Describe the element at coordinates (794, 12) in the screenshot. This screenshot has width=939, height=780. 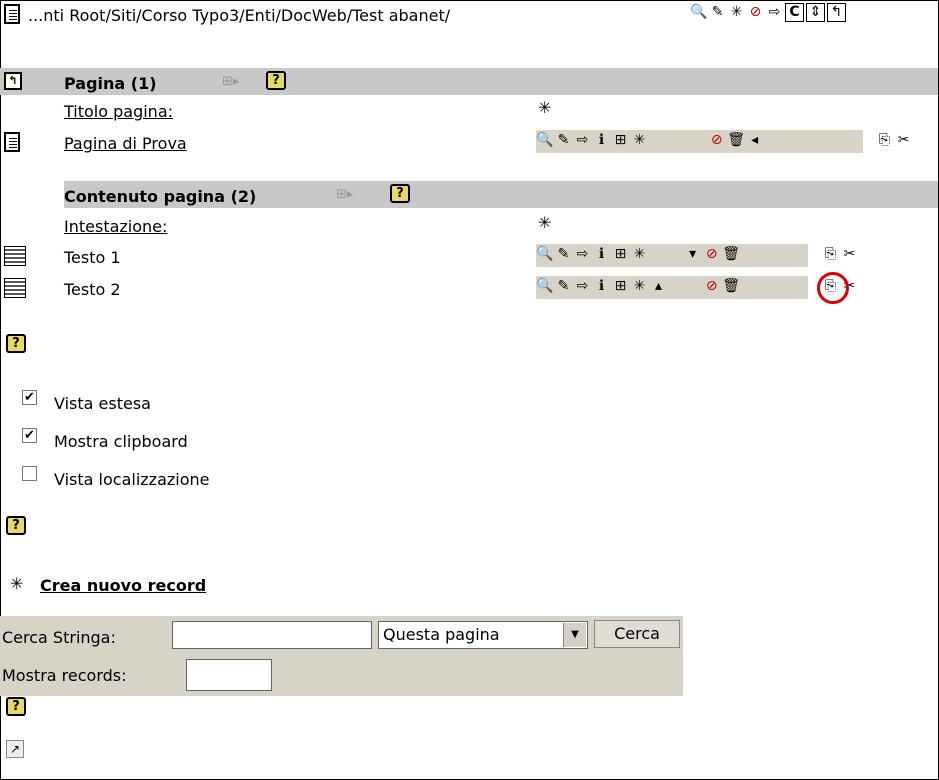
I see `clipboard-icon: C` at that location.